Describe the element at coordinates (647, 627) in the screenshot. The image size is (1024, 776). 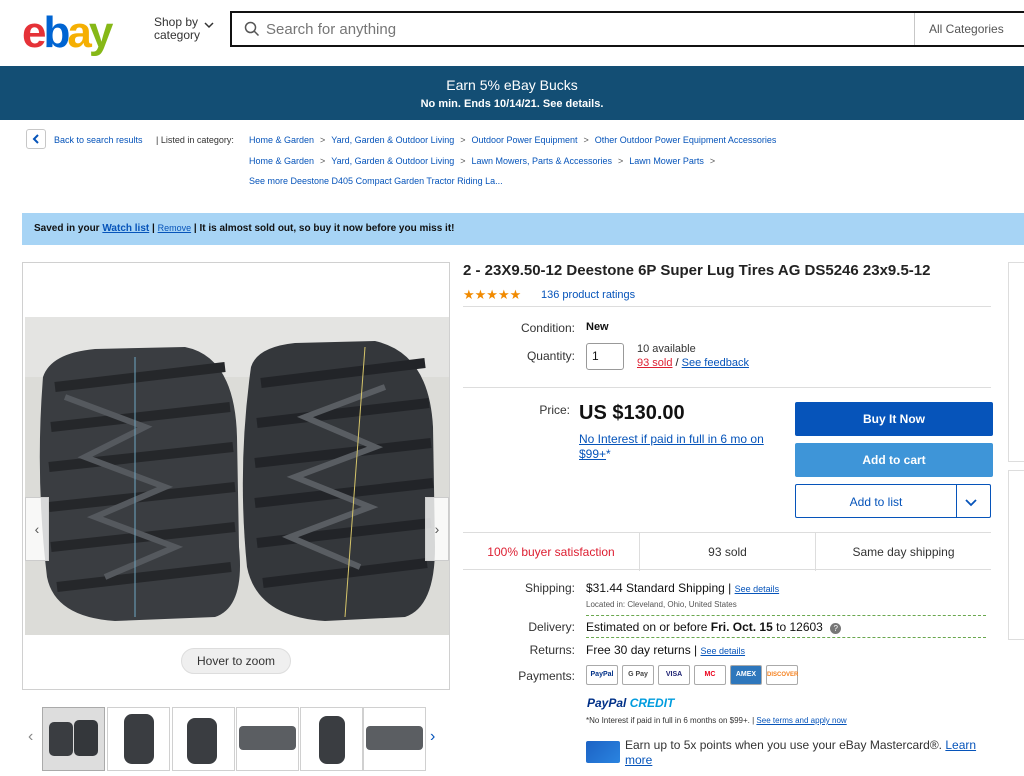
I see `delivery-prefix: Estimated on or before` at that location.